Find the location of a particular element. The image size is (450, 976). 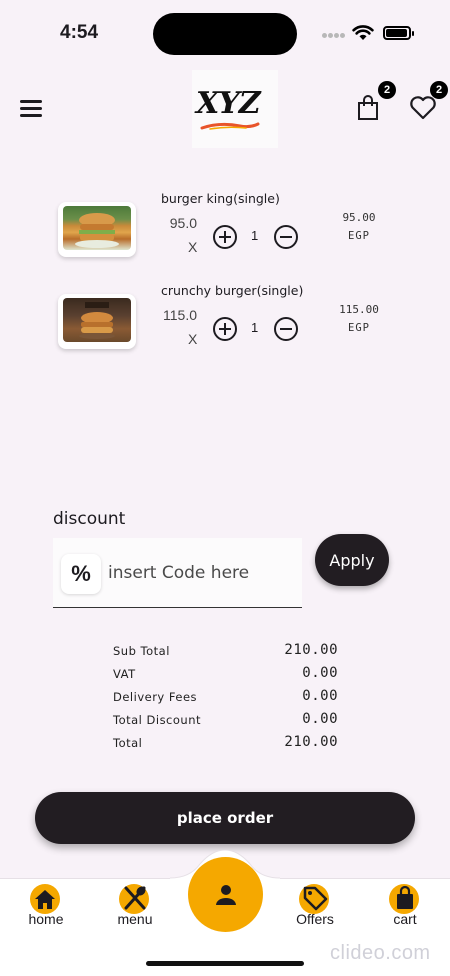

discount-label: discount is located at coordinates (89, 519).